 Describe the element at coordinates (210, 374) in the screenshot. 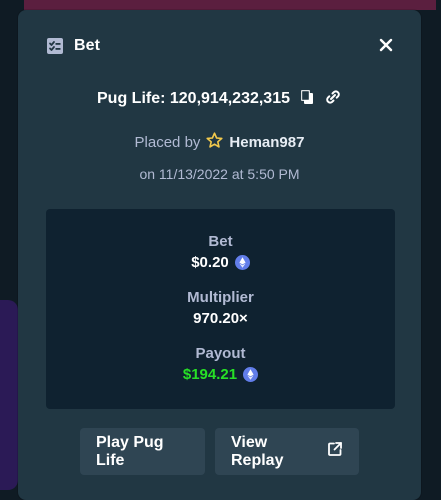

I see `payout-value: $194.21` at that location.